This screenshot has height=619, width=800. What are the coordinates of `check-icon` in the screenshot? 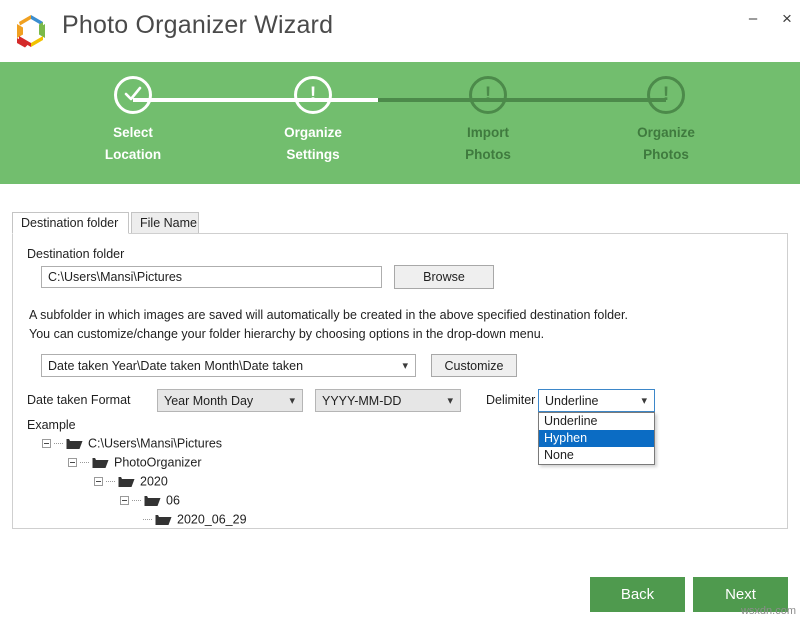 It's located at (133, 95).